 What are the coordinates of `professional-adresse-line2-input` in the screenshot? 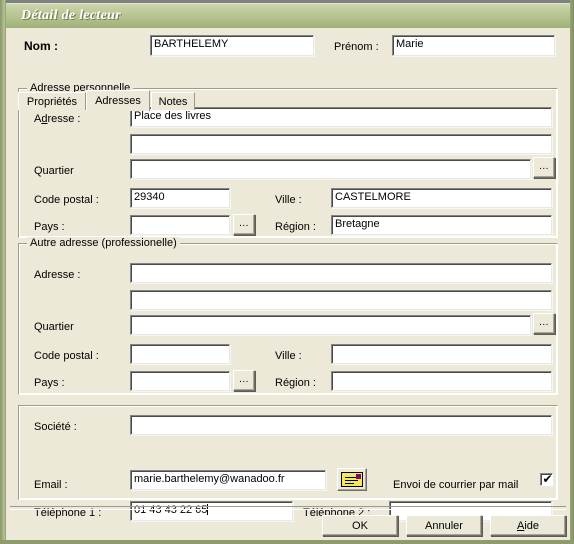 It's located at (341, 300).